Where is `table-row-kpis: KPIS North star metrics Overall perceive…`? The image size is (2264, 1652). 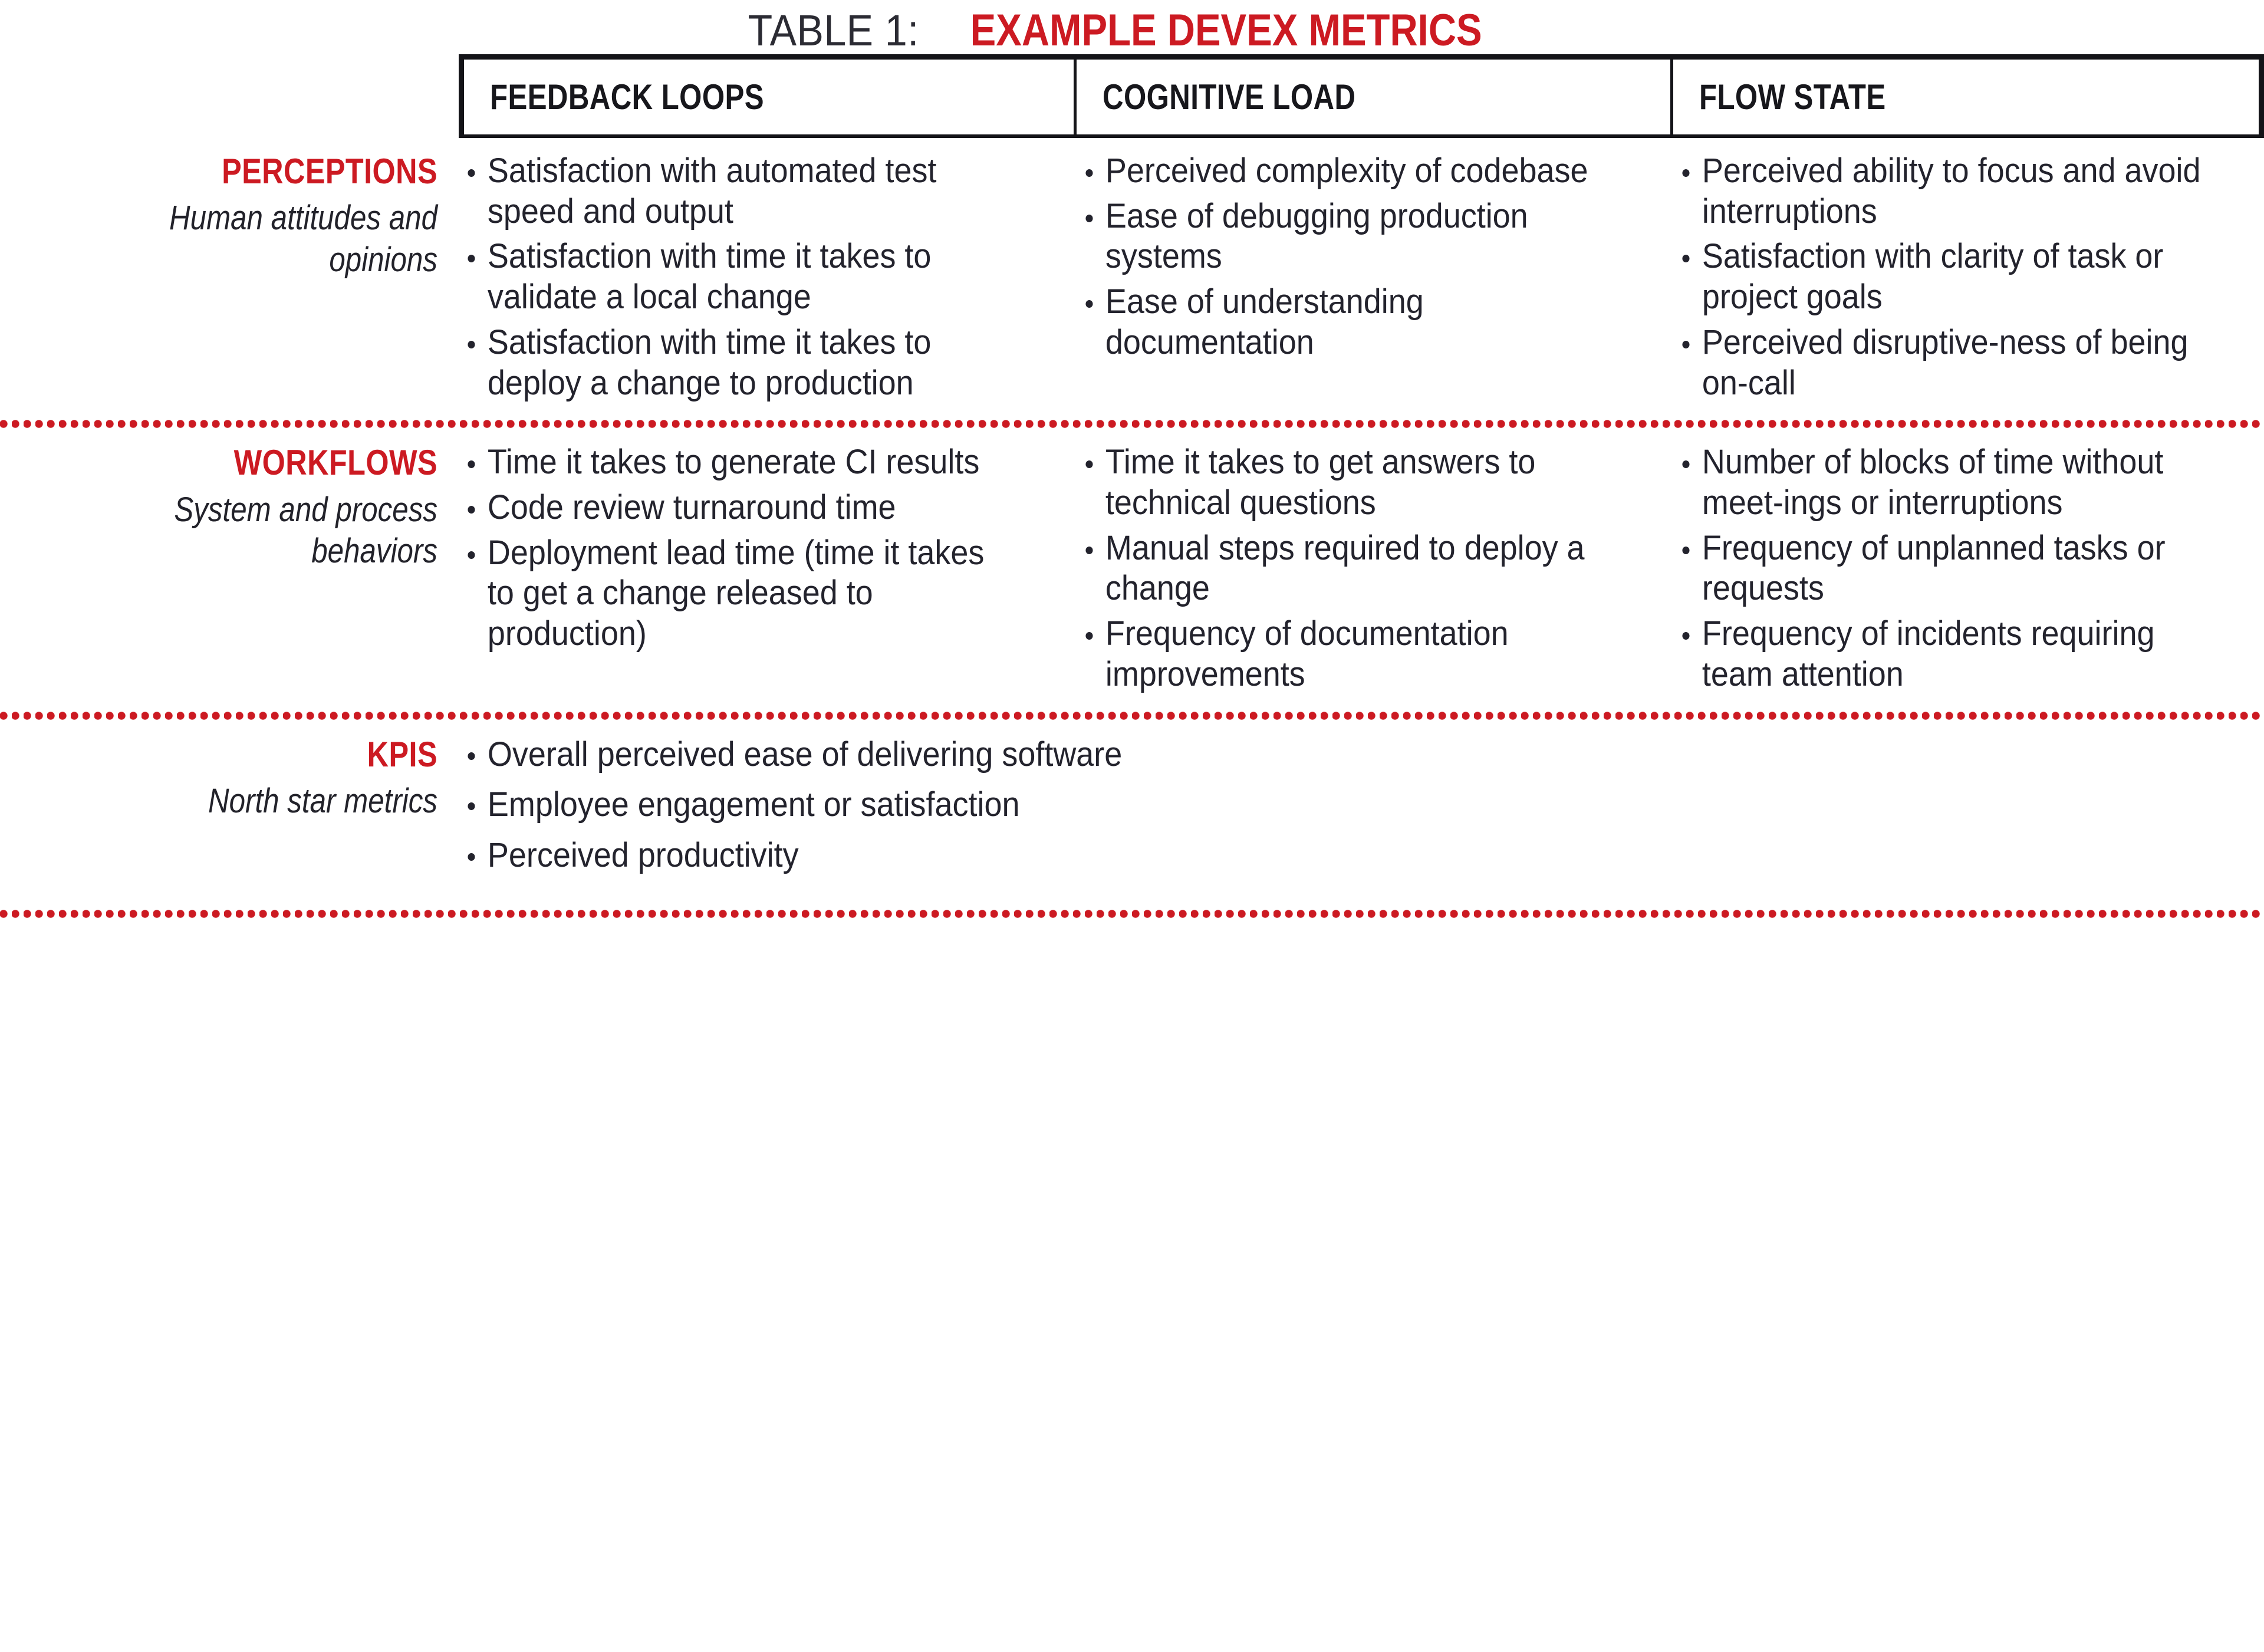 table-row-kpis: KPIS North star metrics Overall perceive… is located at coordinates (1132, 811).